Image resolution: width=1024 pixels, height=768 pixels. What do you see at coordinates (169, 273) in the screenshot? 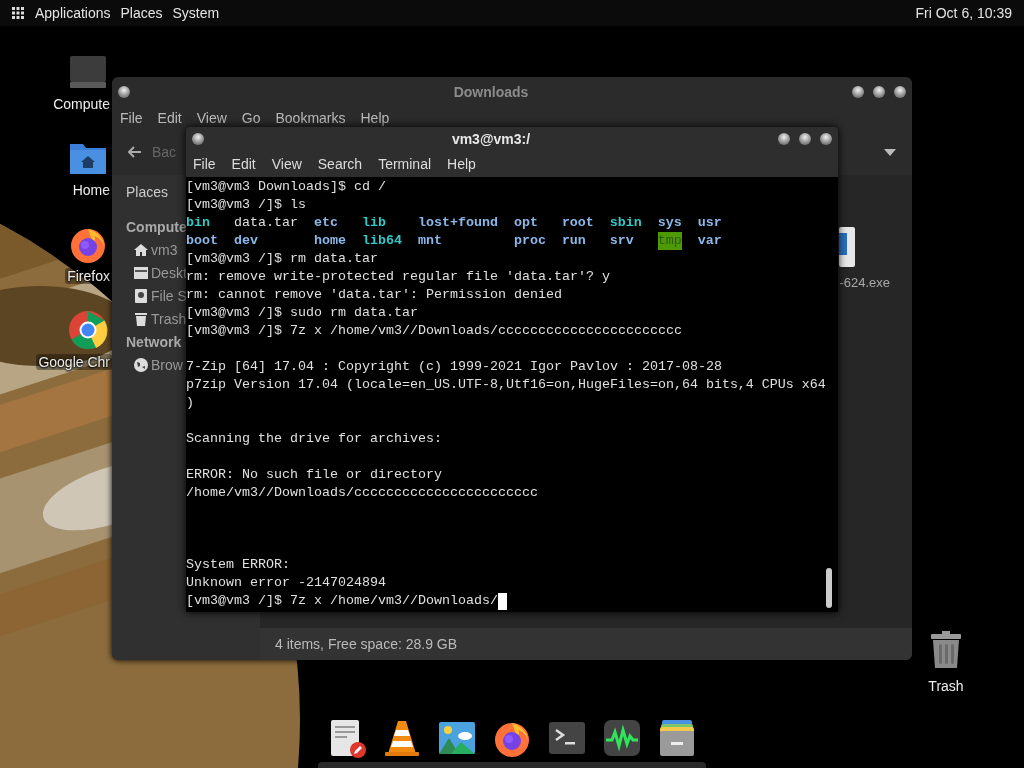
I see `sidebar-item: Deskt` at bounding box center [169, 273].